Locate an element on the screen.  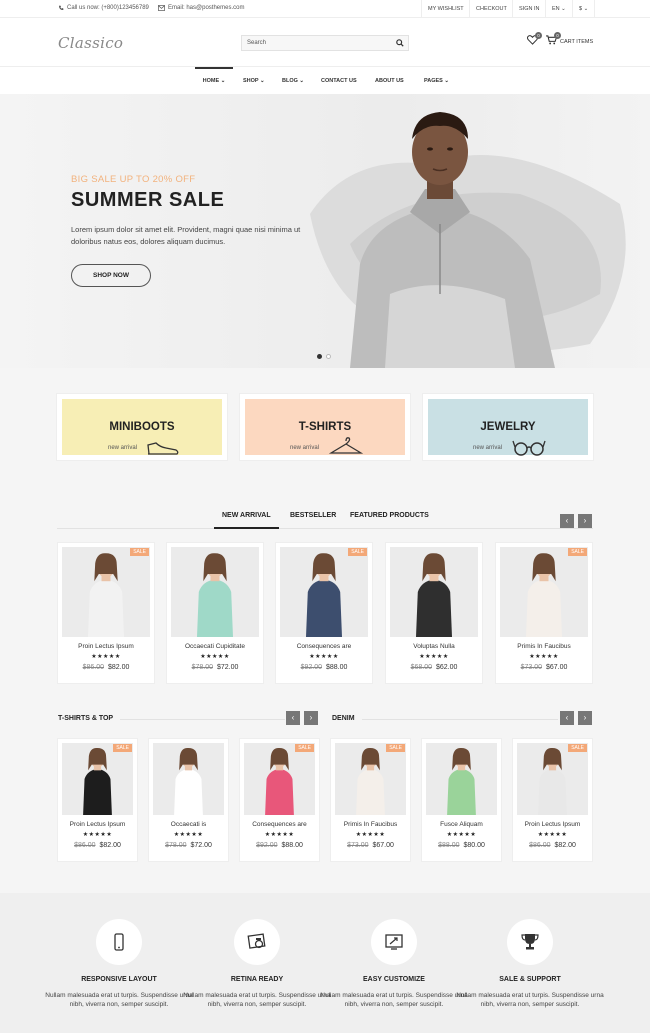
product-card: Fusce Aliquam ★★★★★ $88.00 $80.00 is located at coordinates (461, 800).